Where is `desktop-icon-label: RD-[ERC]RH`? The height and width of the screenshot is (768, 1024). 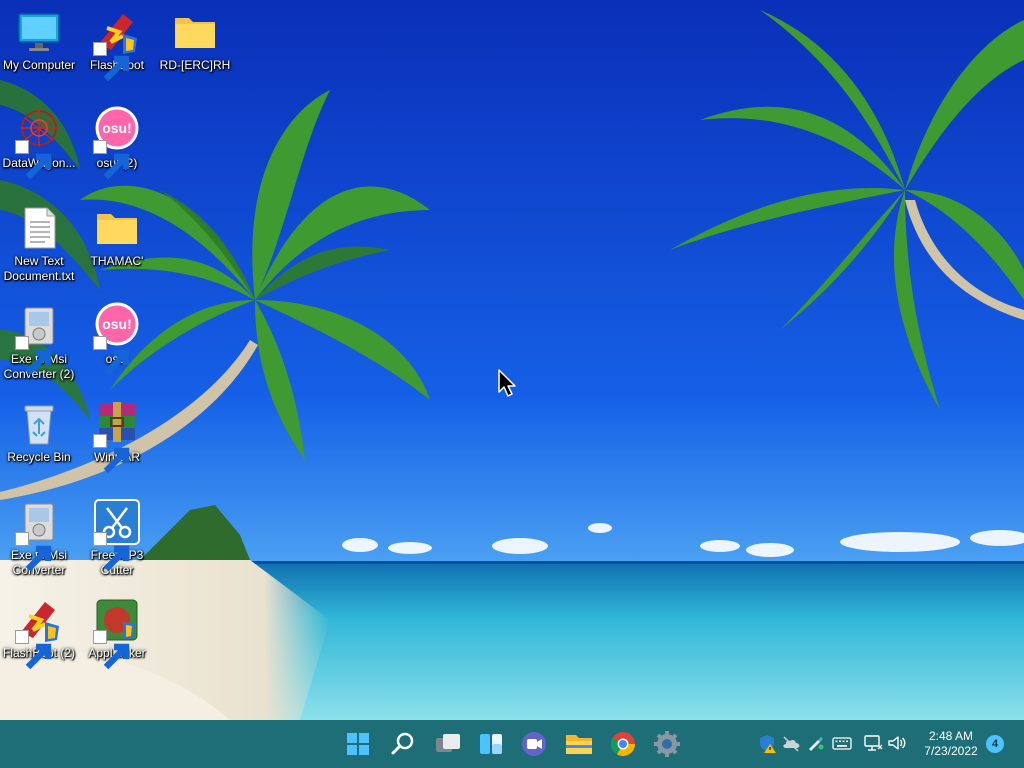
desktop-icon-label: RD-[ERC]RH is located at coordinates (195, 65).